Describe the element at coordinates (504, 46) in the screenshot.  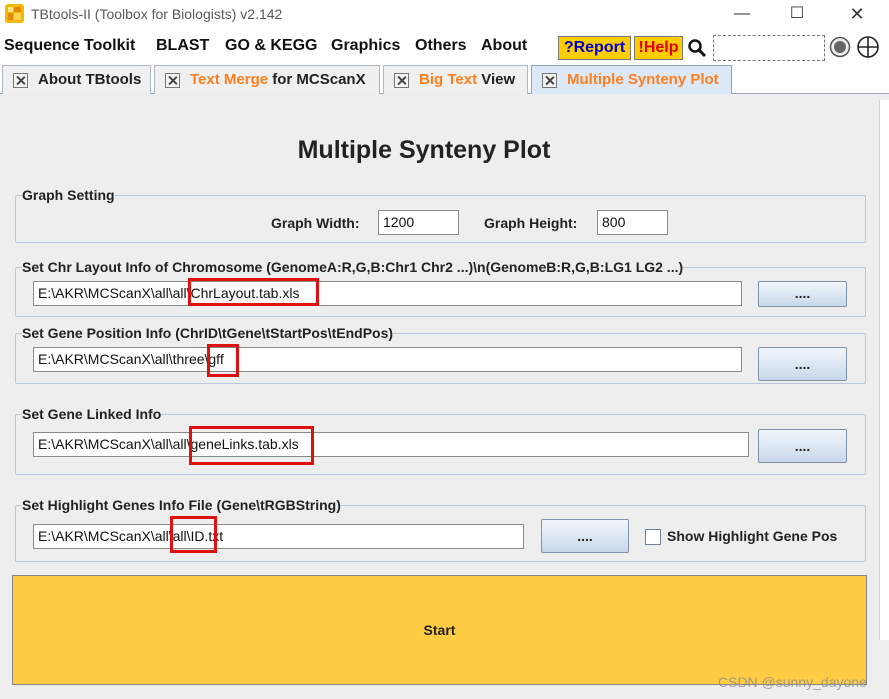
I see `menu-about: About` at that location.